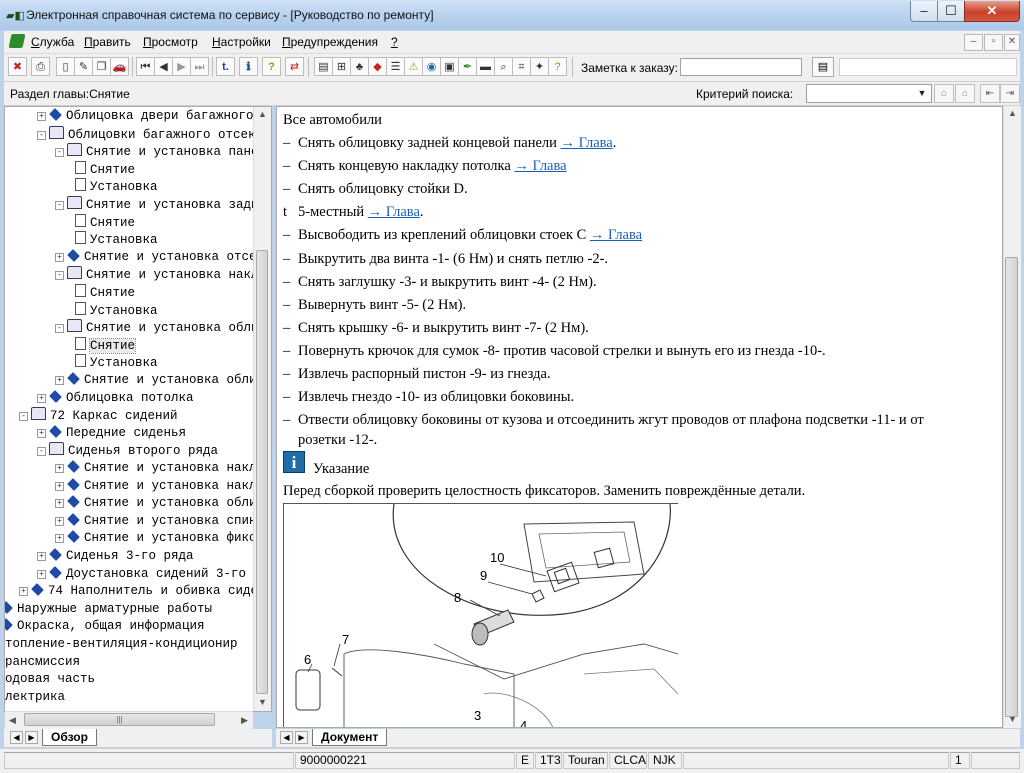 The width and height of the screenshot is (1024, 773). I want to click on tree-item: - Облицовки багажного отсека, so click(150, 134).